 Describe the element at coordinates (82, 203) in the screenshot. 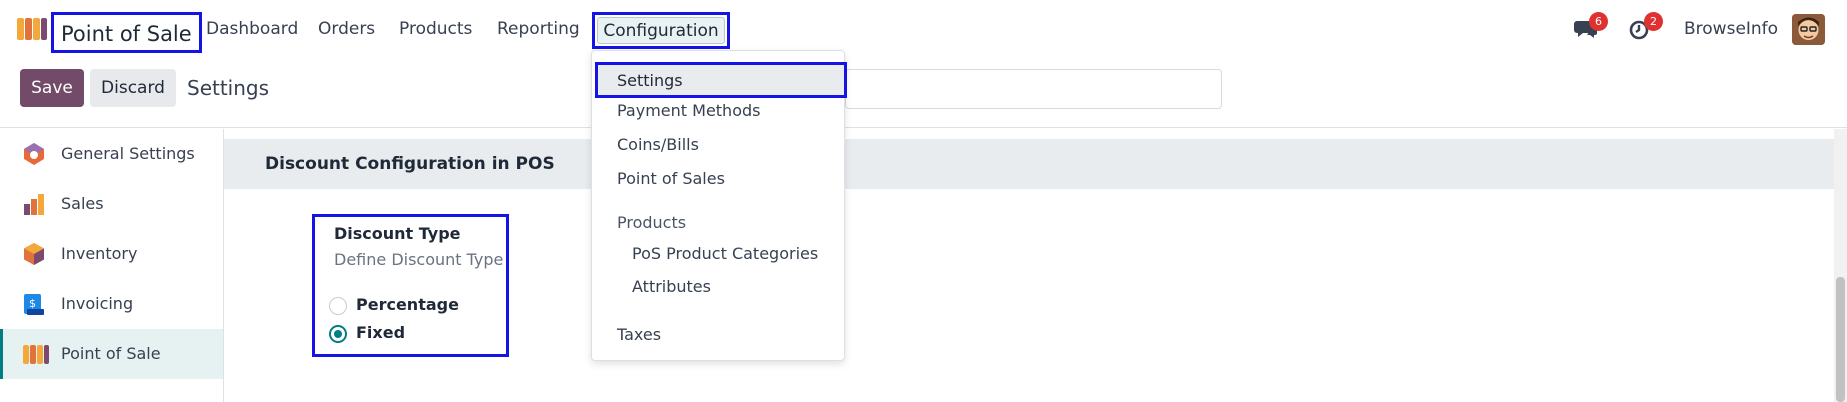

I see `sidebar-item-label: Sales` at that location.